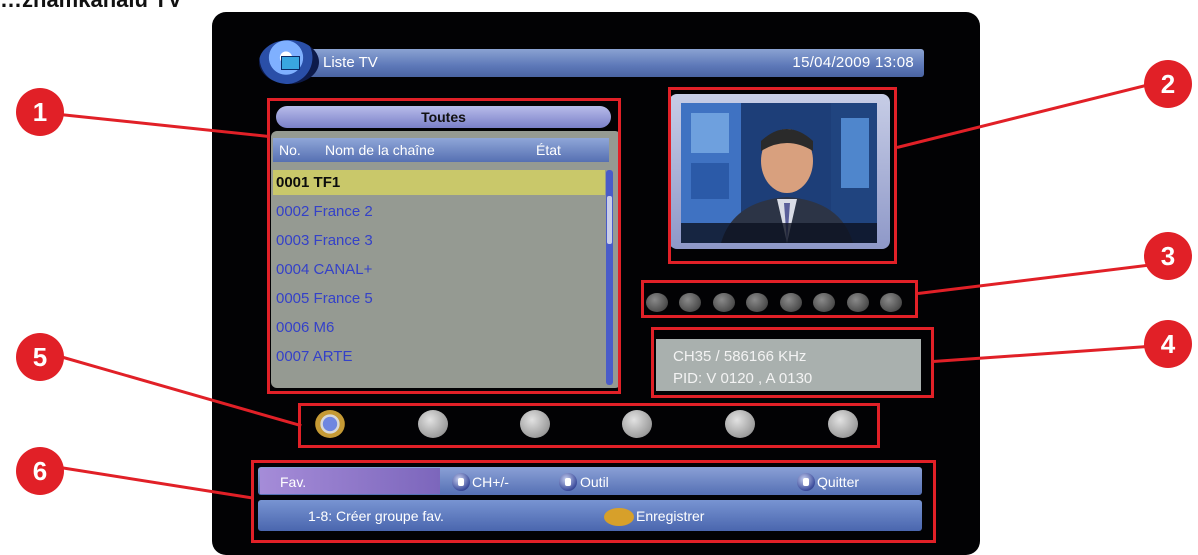 This screenshot has width=1198, height=555. I want to click on callout-badge-2: 2, so click(1168, 84).